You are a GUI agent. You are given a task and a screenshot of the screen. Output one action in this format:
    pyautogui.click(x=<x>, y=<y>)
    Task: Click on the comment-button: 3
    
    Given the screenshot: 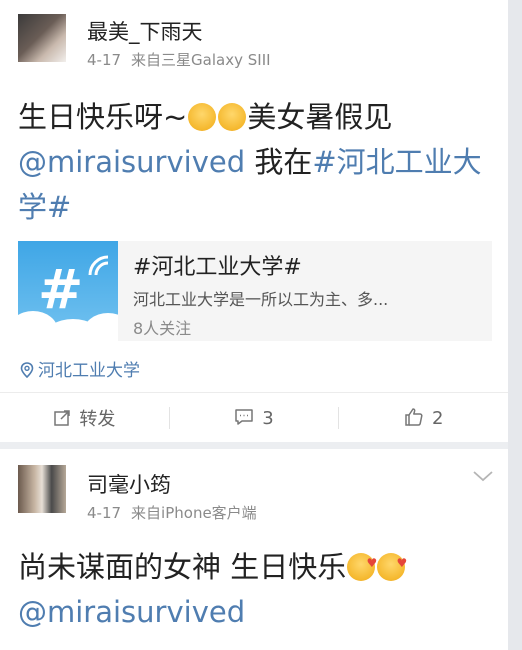 What is the action you would take?
    pyautogui.click(x=254, y=418)
    